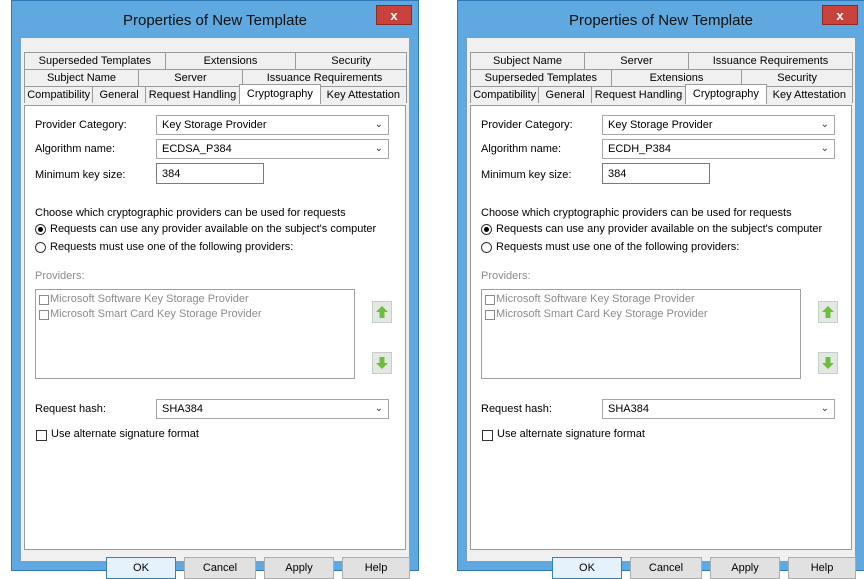 The height and width of the screenshot is (579, 864). Describe the element at coordinates (521, 149) in the screenshot. I see `algorithm-name-label: Algorithm name:` at that location.